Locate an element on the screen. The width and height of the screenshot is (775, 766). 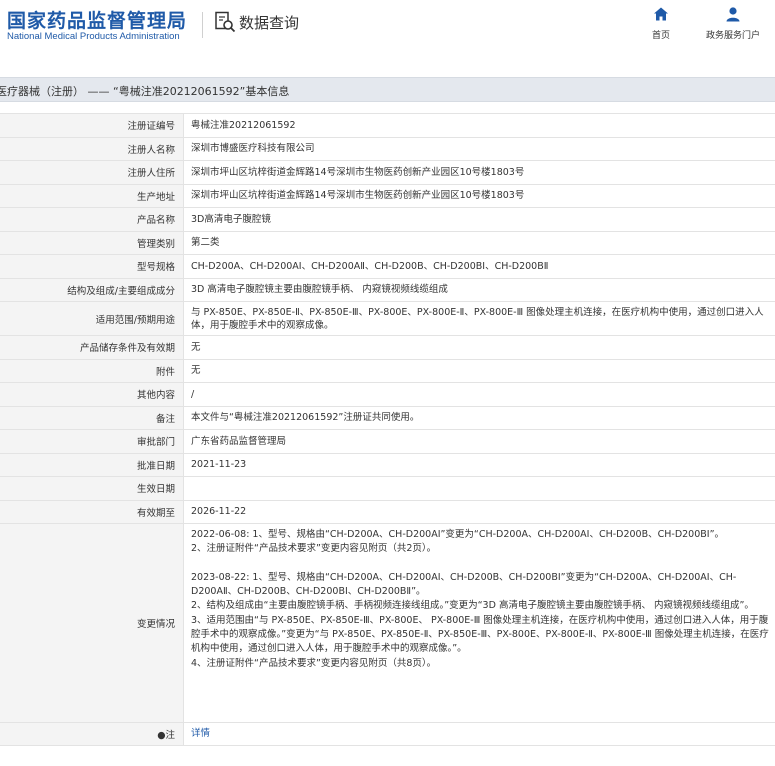
row-label-changes: 变更情况 is located at coordinates (92, 623).